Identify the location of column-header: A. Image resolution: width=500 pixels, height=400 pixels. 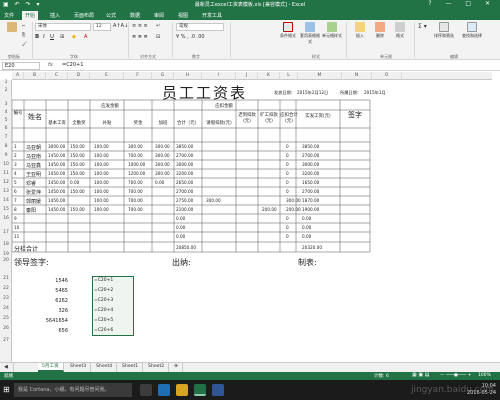
(18, 76).